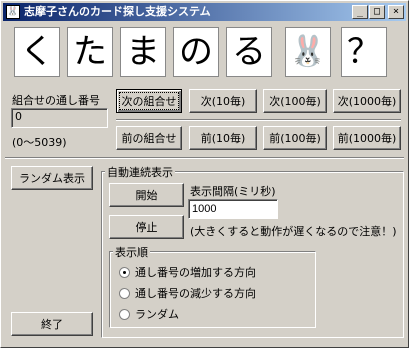  Describe the element at coordinates (195, 293) in the screenshot. I see `order-decrease-label: 通し番号の減少する方向` at that location.